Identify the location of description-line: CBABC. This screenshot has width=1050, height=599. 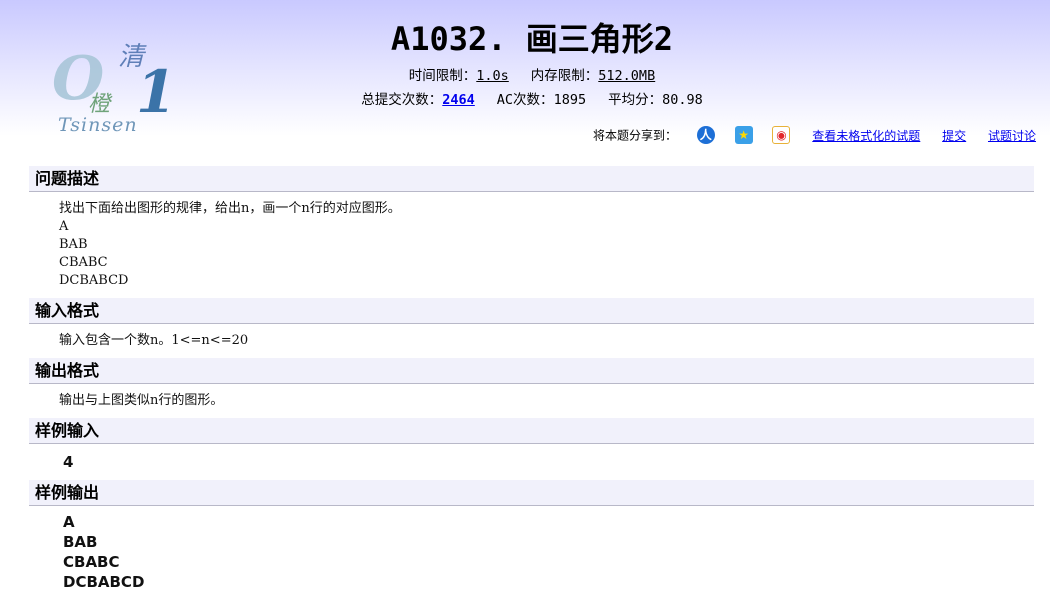
(83, 262).